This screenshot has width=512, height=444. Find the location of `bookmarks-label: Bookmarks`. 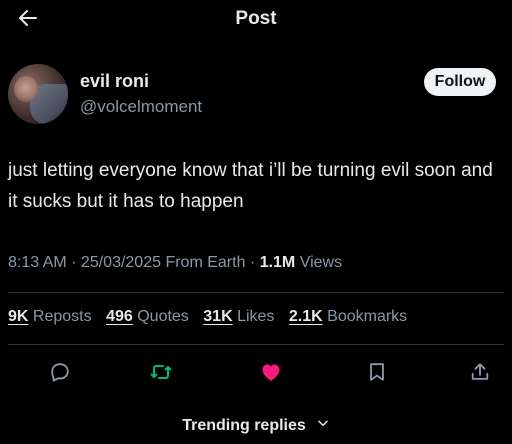

bookmarks-label: Bookmarks is located at coordinates (367, 316).